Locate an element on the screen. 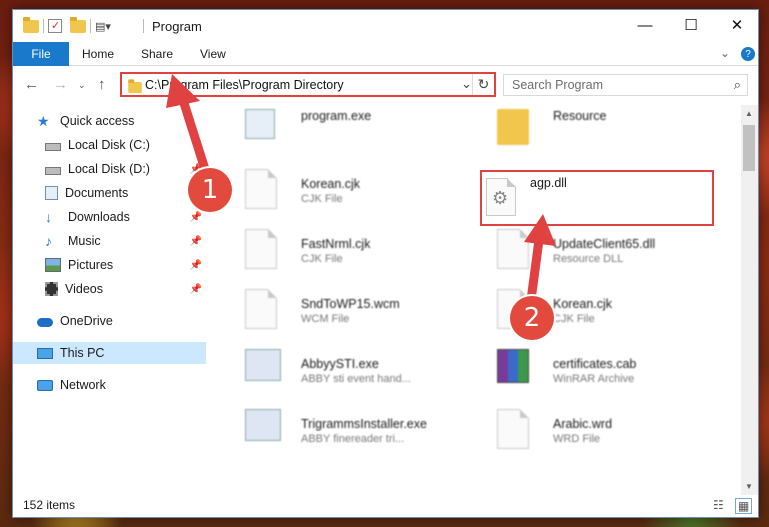 This screenshot has width=769, height=527. sidebar-item-local-disk-d: Local Disk (D:) 📌 is located at coordinates (109, 169).